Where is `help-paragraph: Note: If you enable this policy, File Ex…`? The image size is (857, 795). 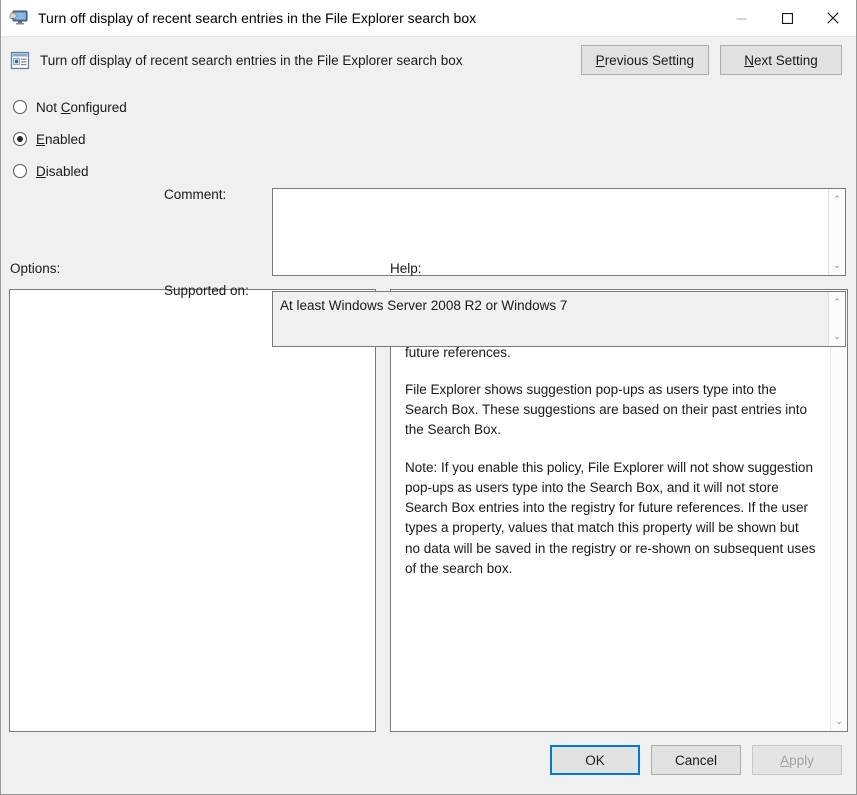
help-paragraph: Note: If you enable this policy, File Ex… is located at coordinates (610, 517).